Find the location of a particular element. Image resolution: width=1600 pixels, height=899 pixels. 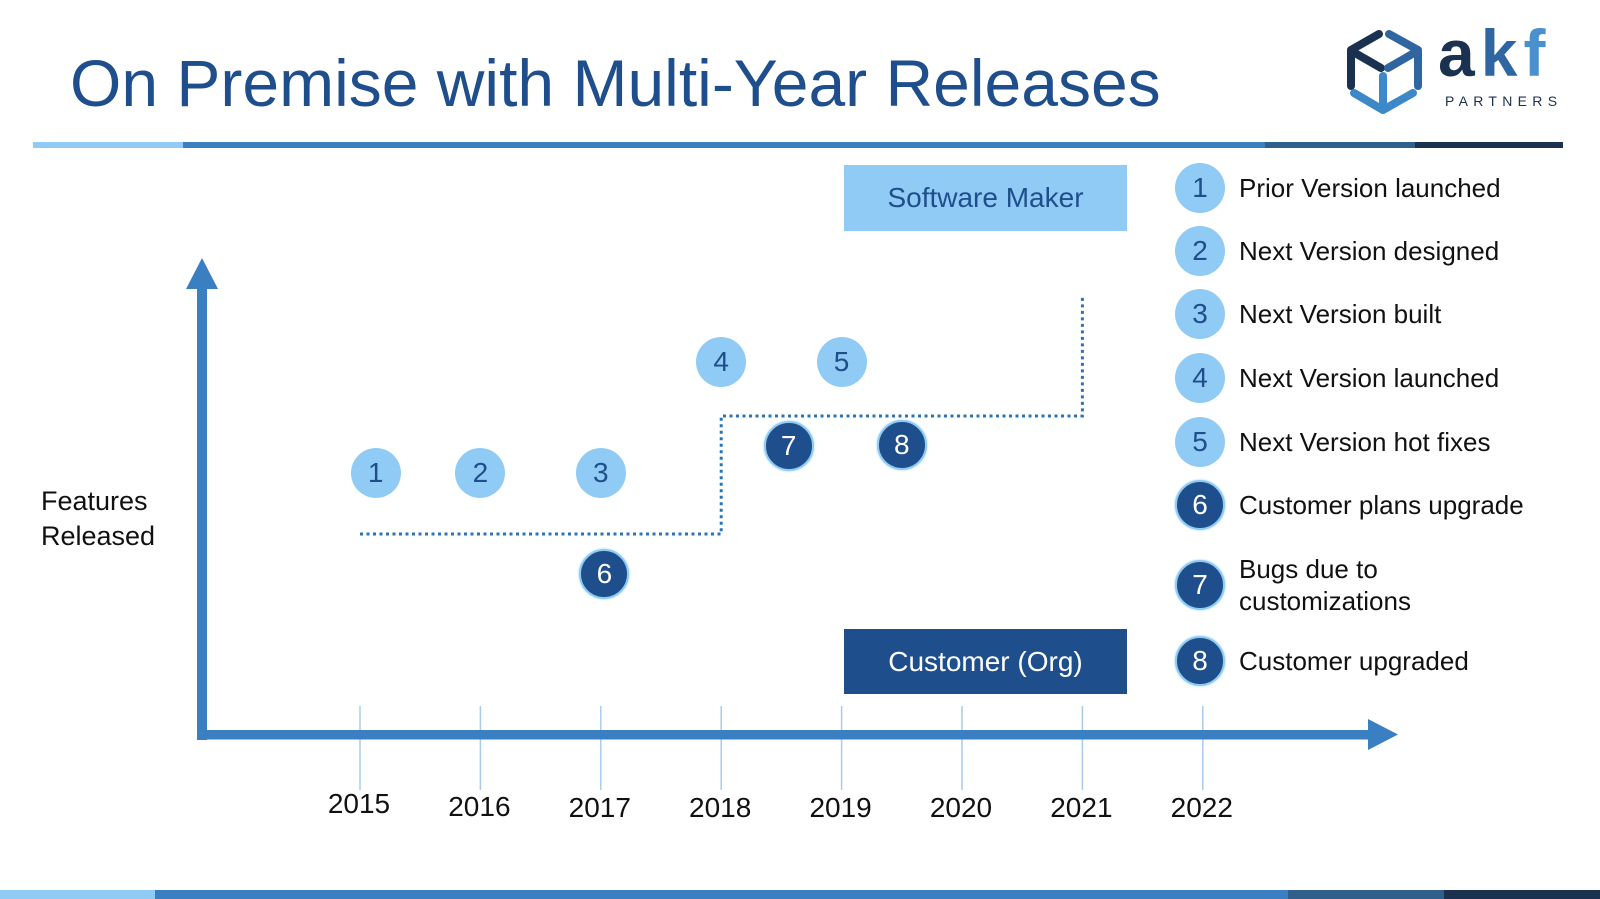

timeline-marker-8: 8 is located at coordinates (901, 445).